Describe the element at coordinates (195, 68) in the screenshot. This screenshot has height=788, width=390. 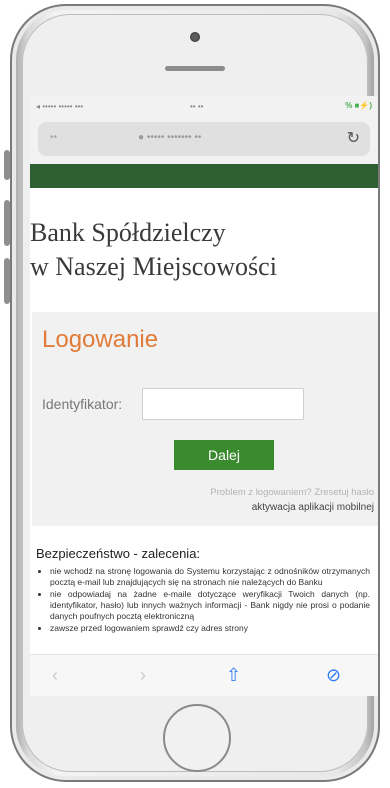
I see `earpiece-speaker` at that location.